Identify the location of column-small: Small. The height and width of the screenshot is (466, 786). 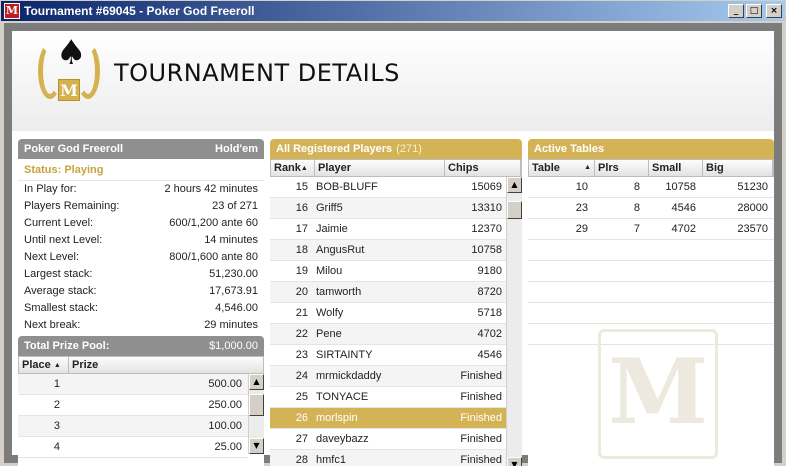
(676, 168).